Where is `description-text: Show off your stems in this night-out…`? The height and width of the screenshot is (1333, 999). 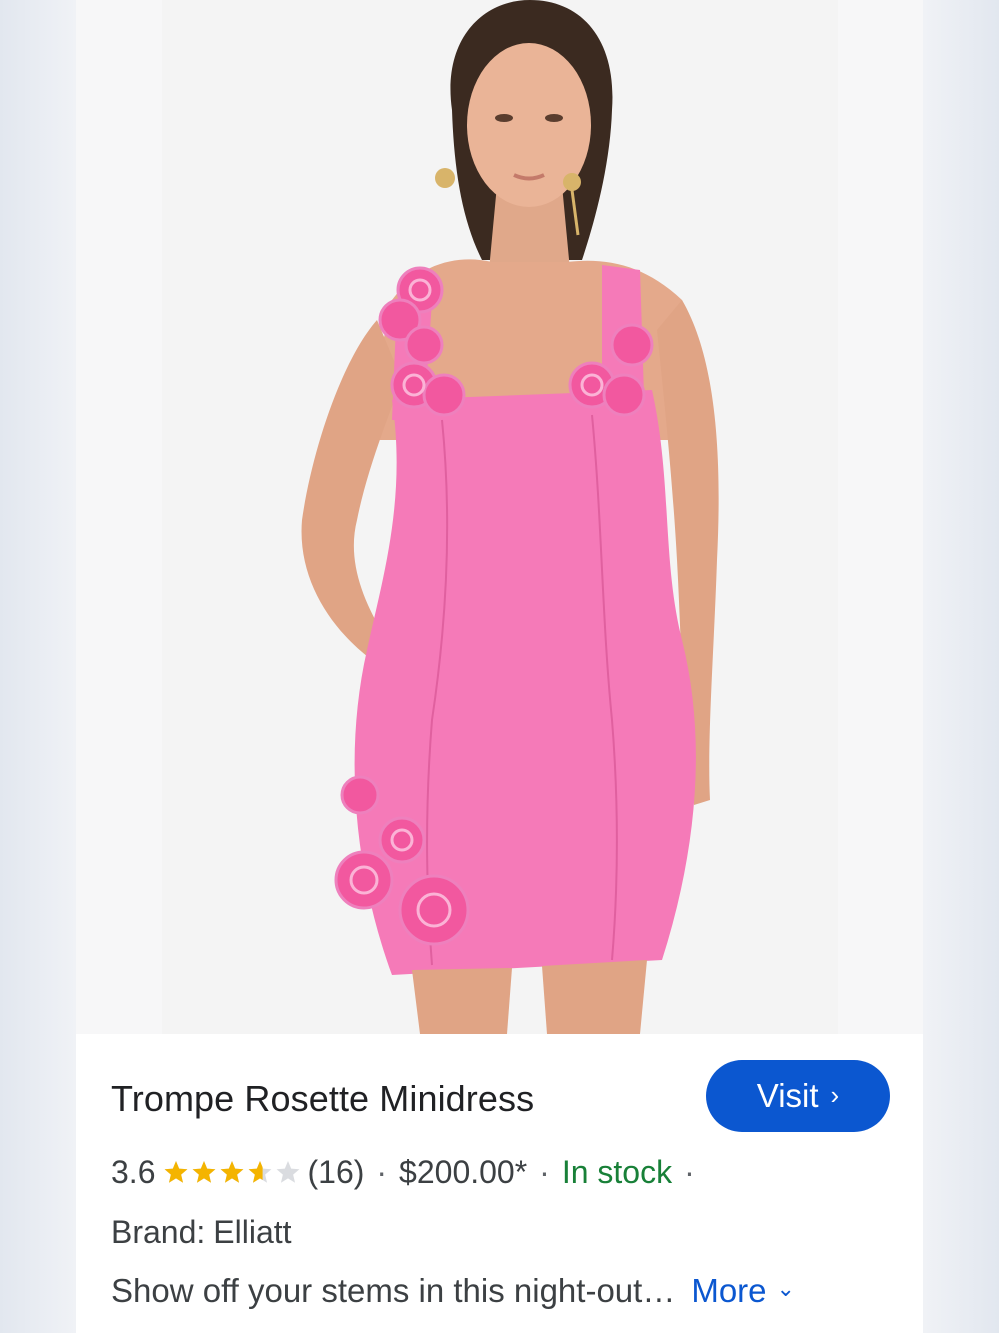
description-text: Show off your stems in this night-out… is located at coordinates (393, 1290).